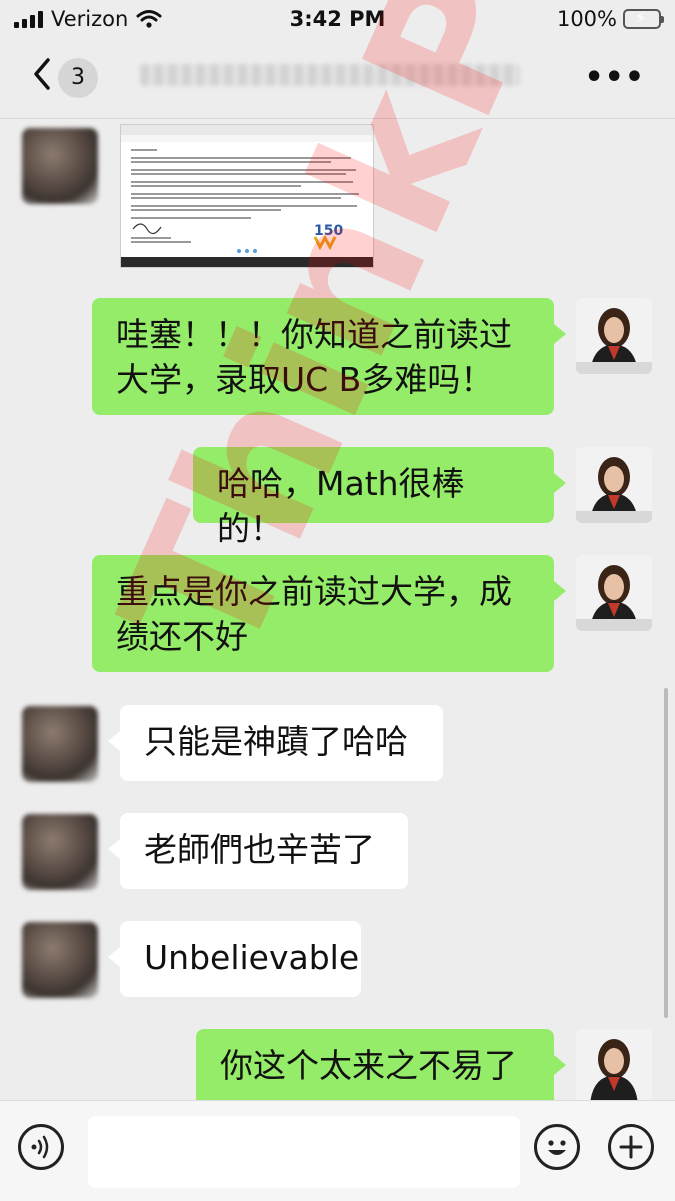  I want to click on voice-icon, so click(41, 1147).